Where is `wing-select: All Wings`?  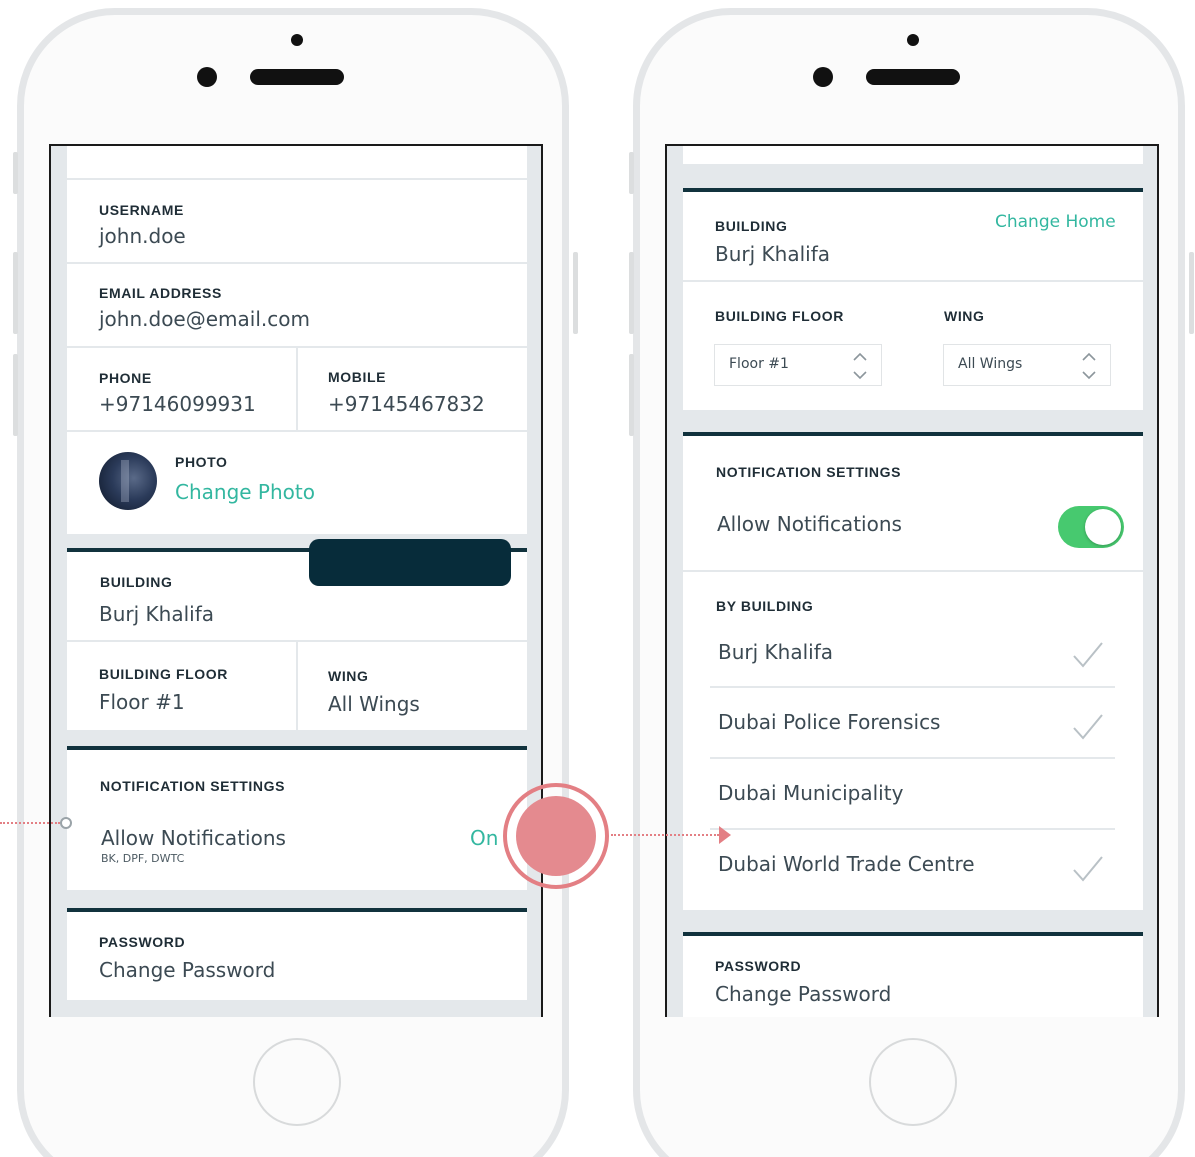 wing-select: All Wings is located at coordinates (1027, 365).